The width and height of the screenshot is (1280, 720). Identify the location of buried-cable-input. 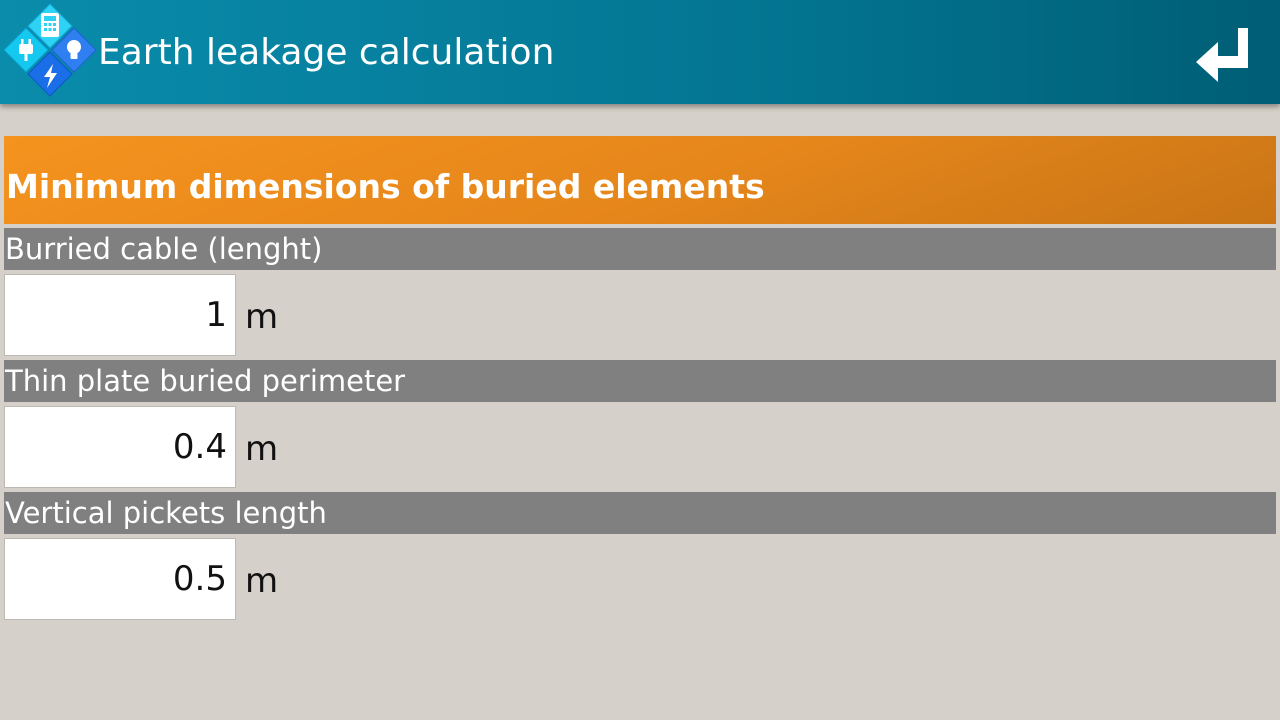
(120, 315).